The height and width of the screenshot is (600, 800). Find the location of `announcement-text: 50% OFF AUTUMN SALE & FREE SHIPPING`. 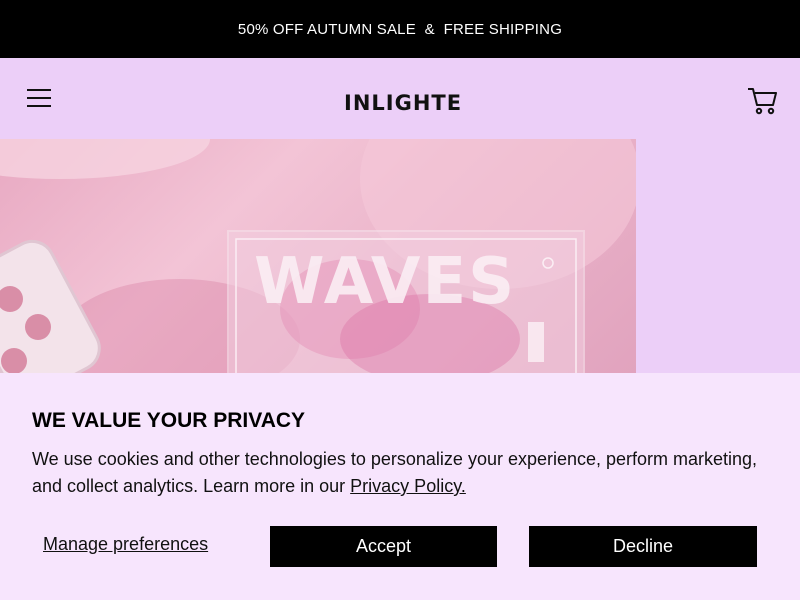

announcement-text: 50% OFF AUTUMN SALE & FREE SHIPPING is located at coordinates (400, 29).